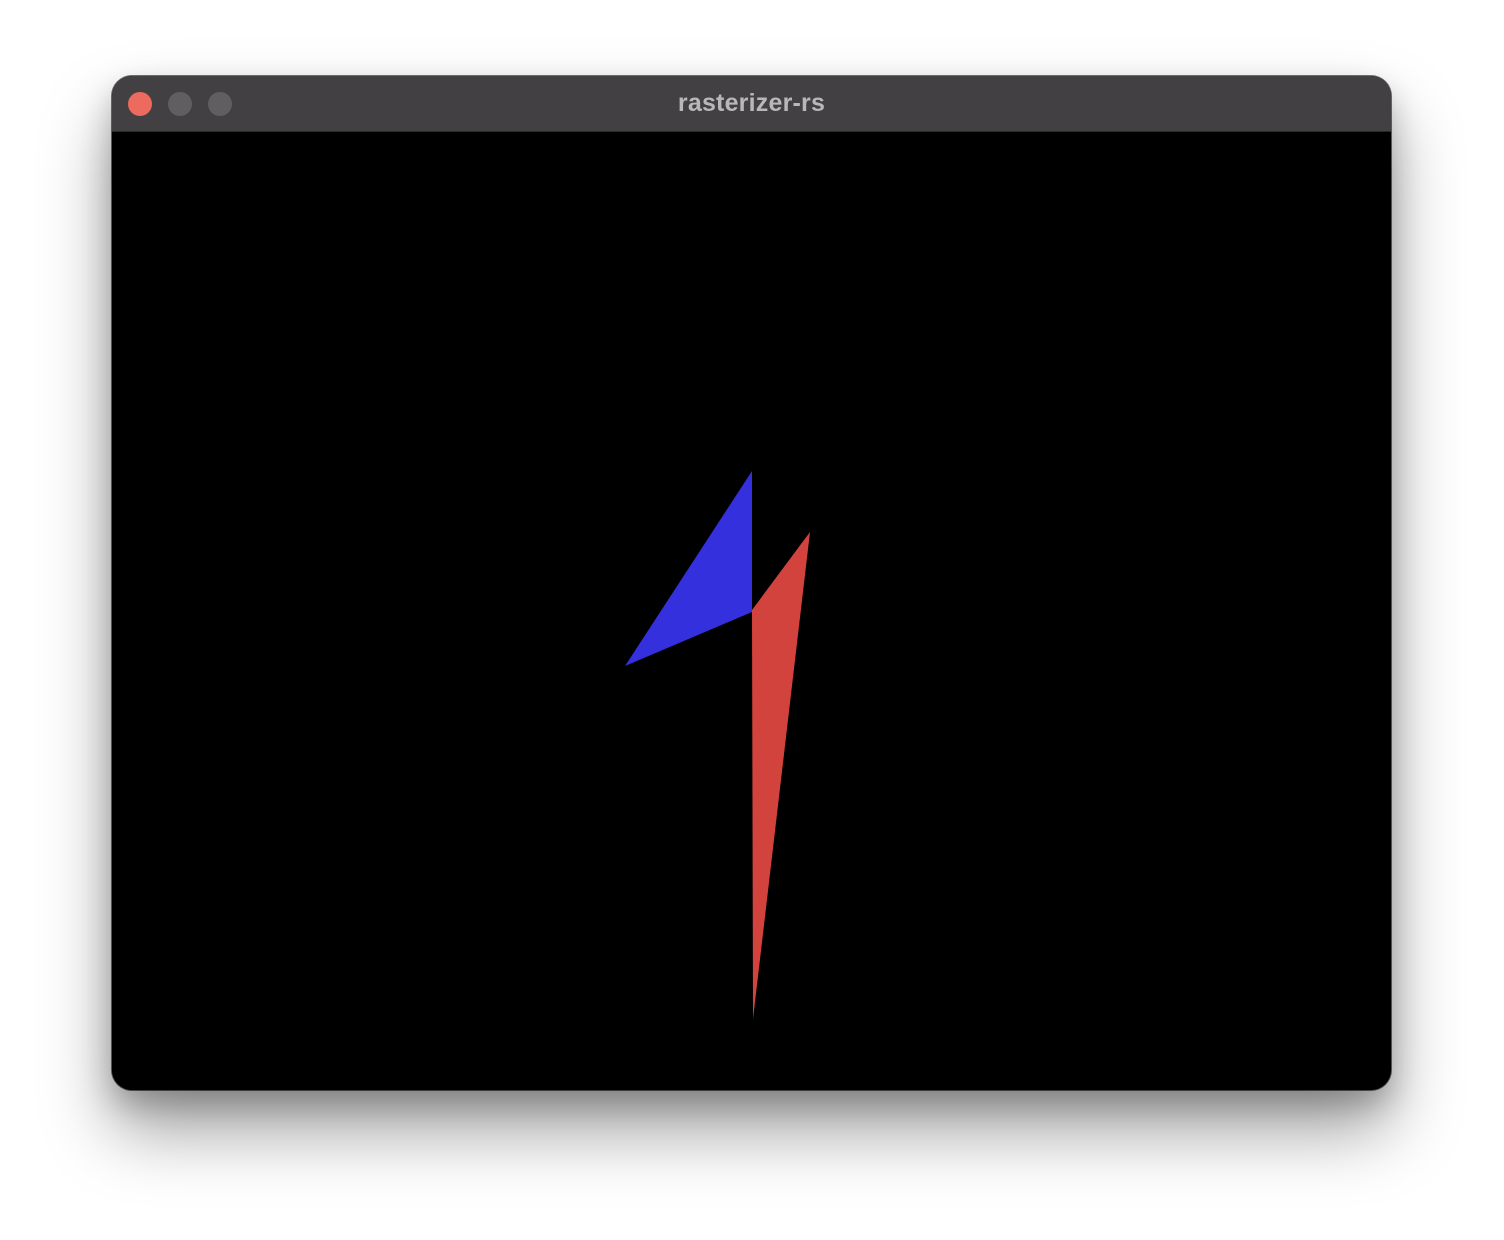 The height and width of the screenshot is (1240, 1504). I want to click on blue-triangle, so click(688, 568).